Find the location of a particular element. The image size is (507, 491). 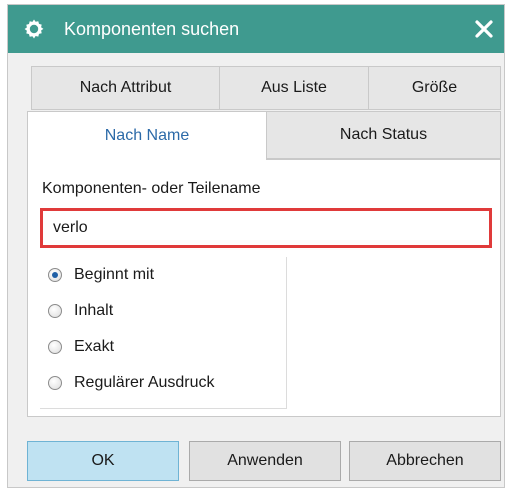

name-field-label: Komponenten- oder Teilename is located at coordinates (151, 188).